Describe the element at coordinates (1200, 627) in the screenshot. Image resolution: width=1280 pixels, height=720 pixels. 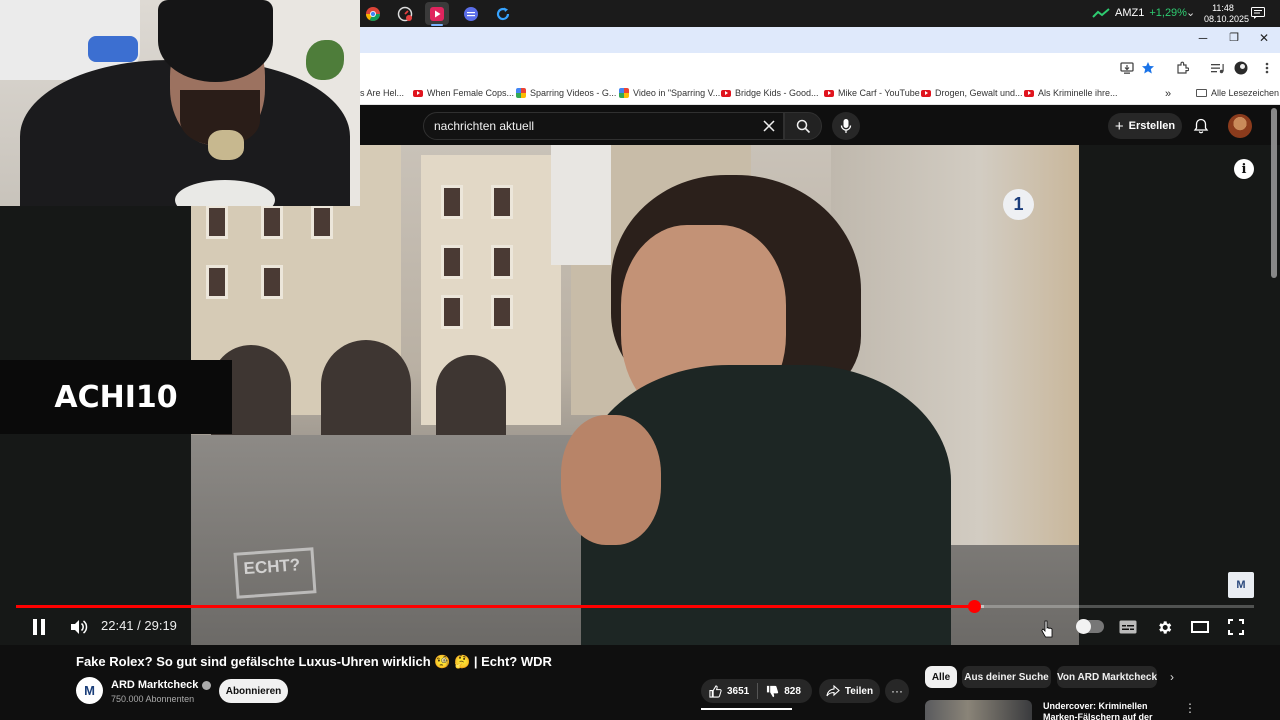
I see `theater-mode-button` at that location.